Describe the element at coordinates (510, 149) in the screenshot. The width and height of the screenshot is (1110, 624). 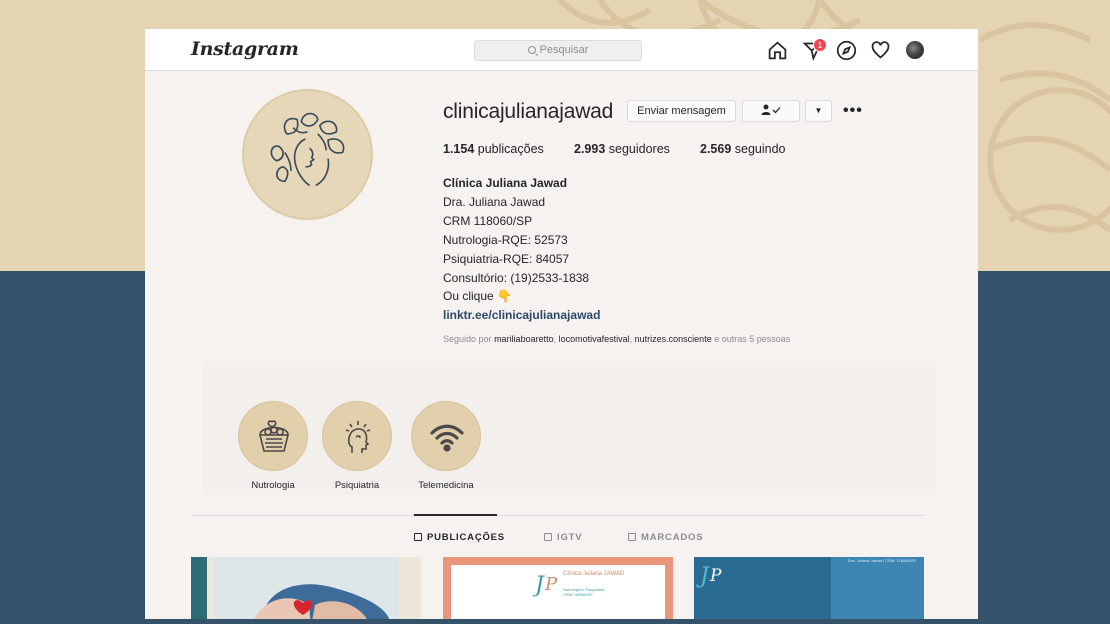
I see `posts-label: publicações` at that location.